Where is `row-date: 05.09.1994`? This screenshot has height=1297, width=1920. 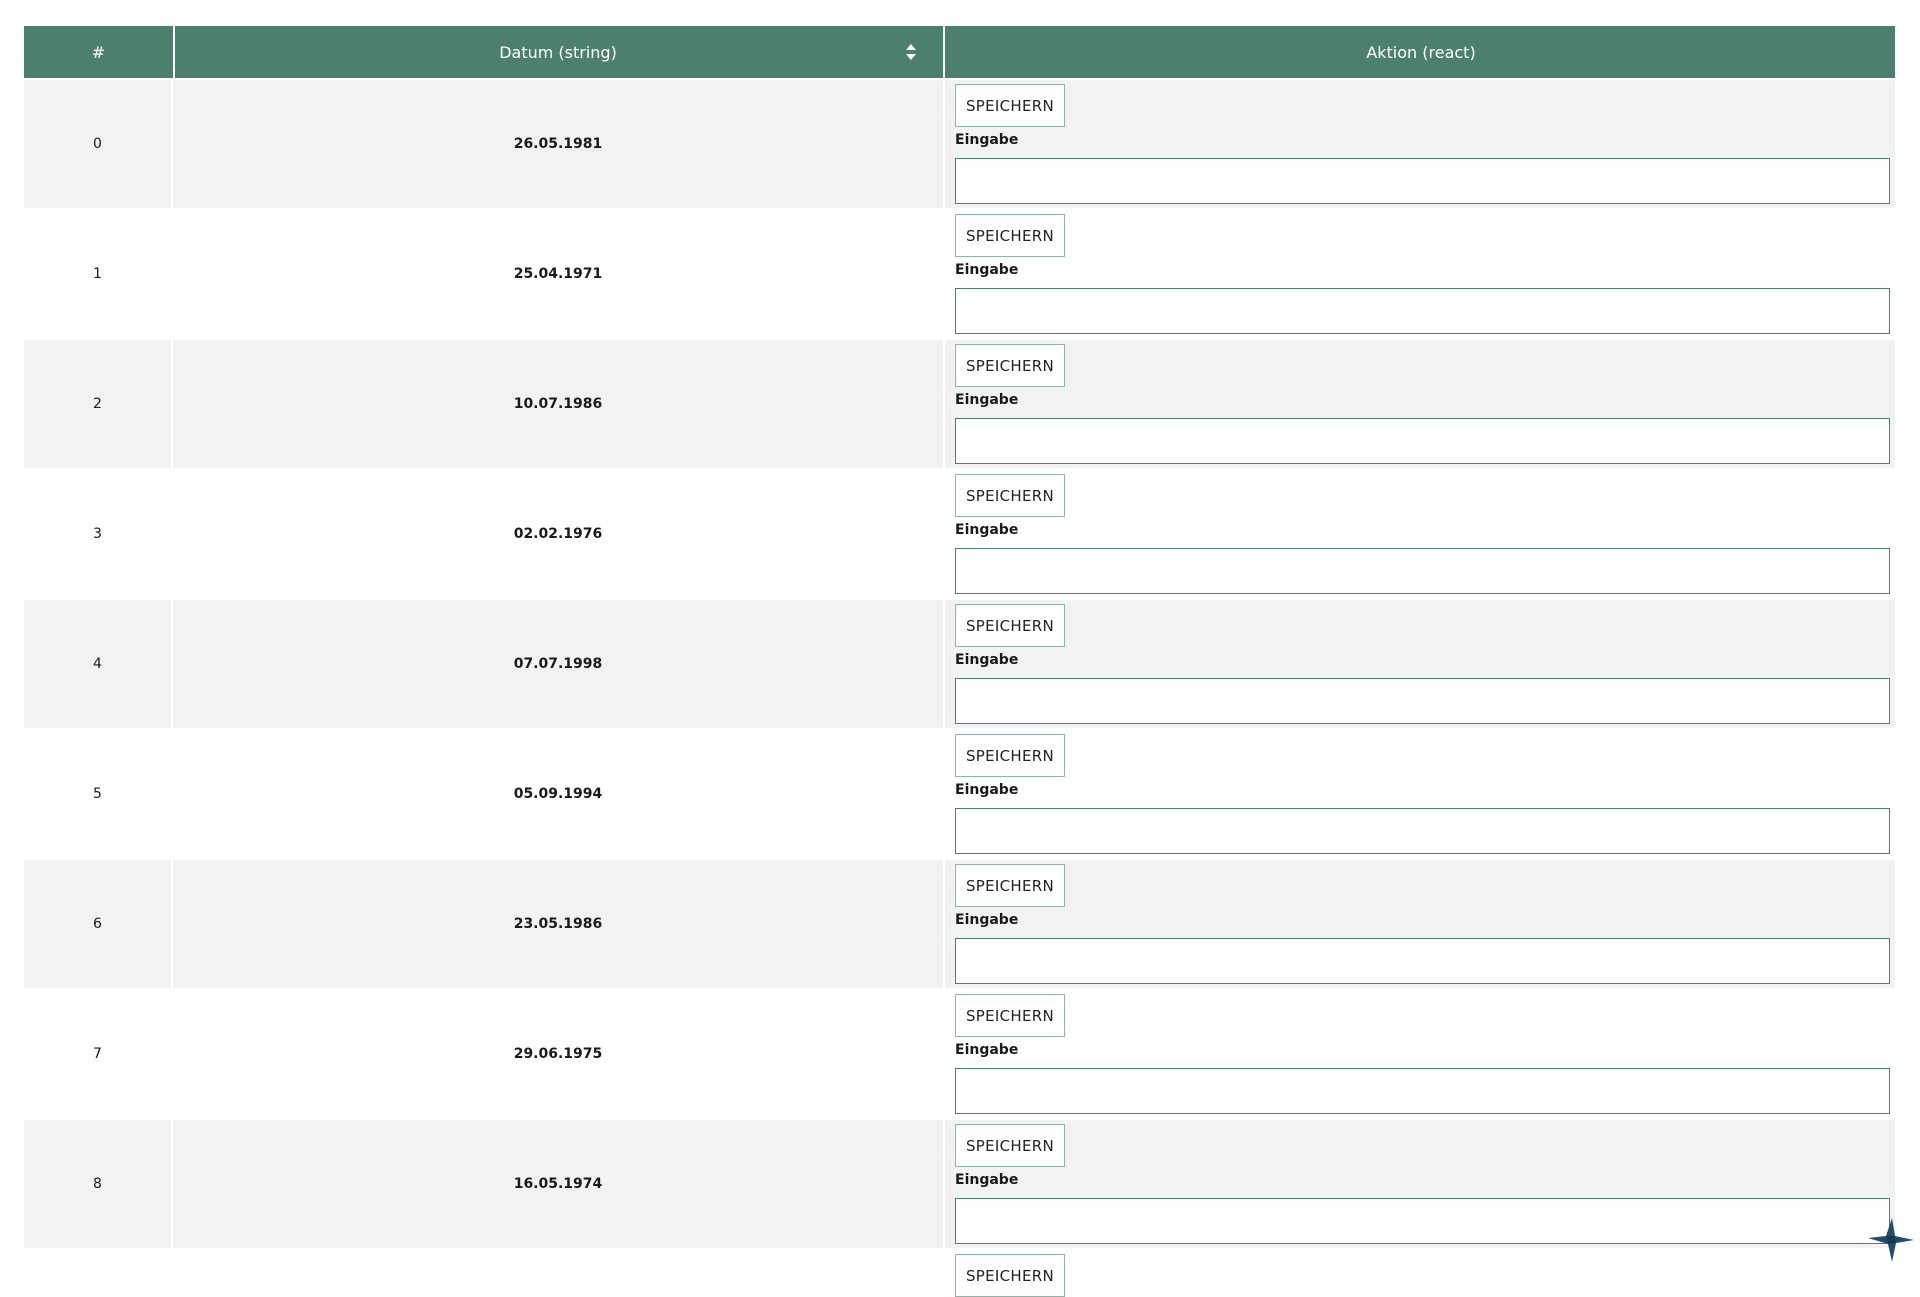
row-date: 05.09.1994 is located at coordinates (558, 794).